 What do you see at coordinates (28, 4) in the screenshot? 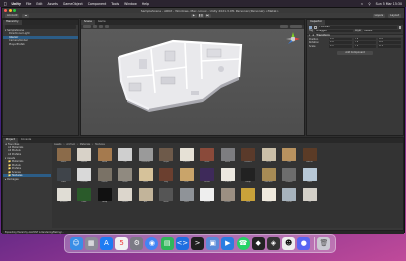
I see `menu-file: File` at bounding box center [28, 4].